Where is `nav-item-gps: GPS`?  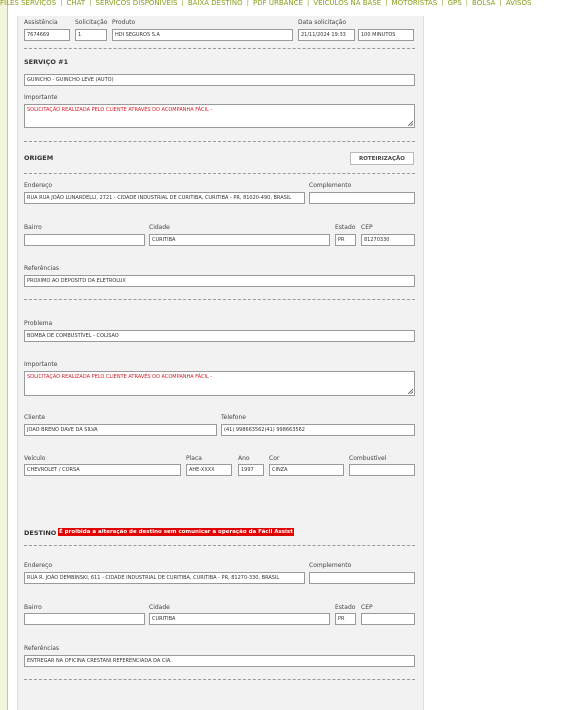 nav-item-gps: GPS is located at coordinates (455, 3).